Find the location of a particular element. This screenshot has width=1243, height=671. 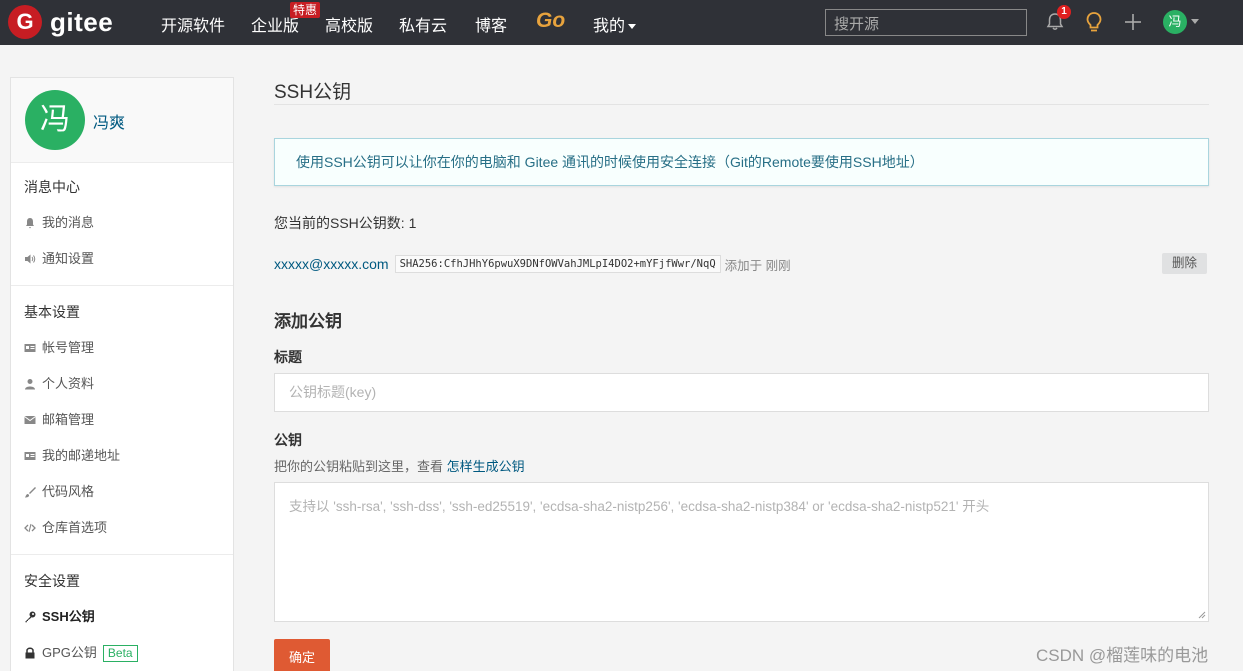

profile-avatar: 冯 is located at coordinates (55, 120).